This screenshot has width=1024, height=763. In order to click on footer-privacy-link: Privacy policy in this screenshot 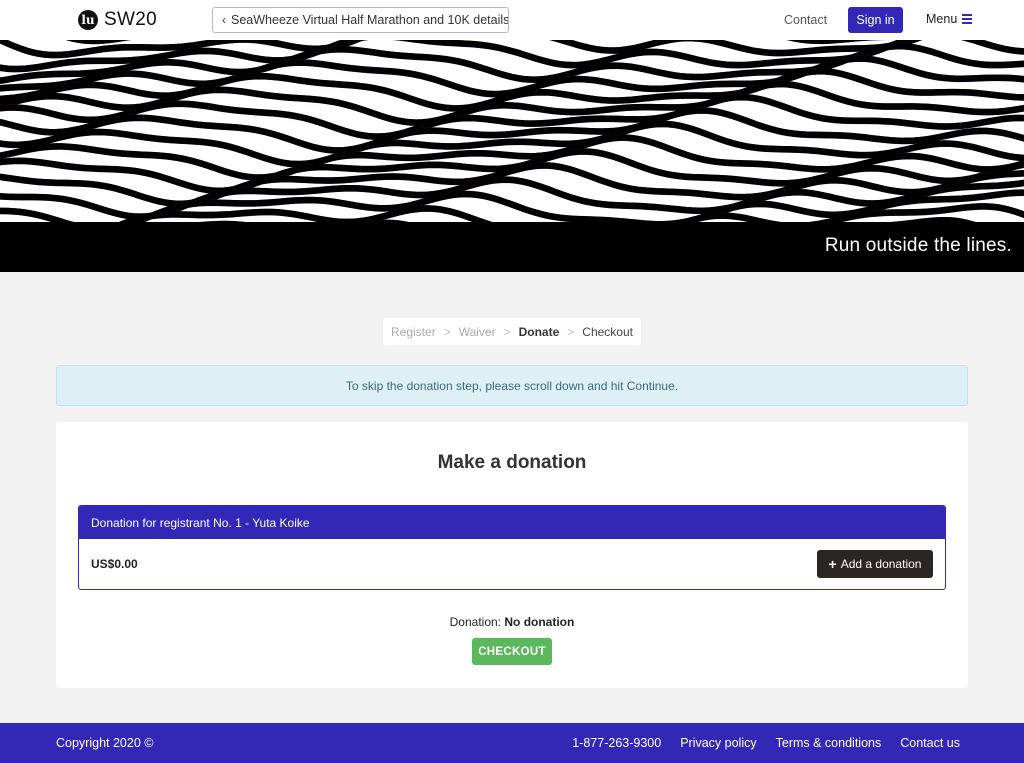, I will do `click(718, 743)`.